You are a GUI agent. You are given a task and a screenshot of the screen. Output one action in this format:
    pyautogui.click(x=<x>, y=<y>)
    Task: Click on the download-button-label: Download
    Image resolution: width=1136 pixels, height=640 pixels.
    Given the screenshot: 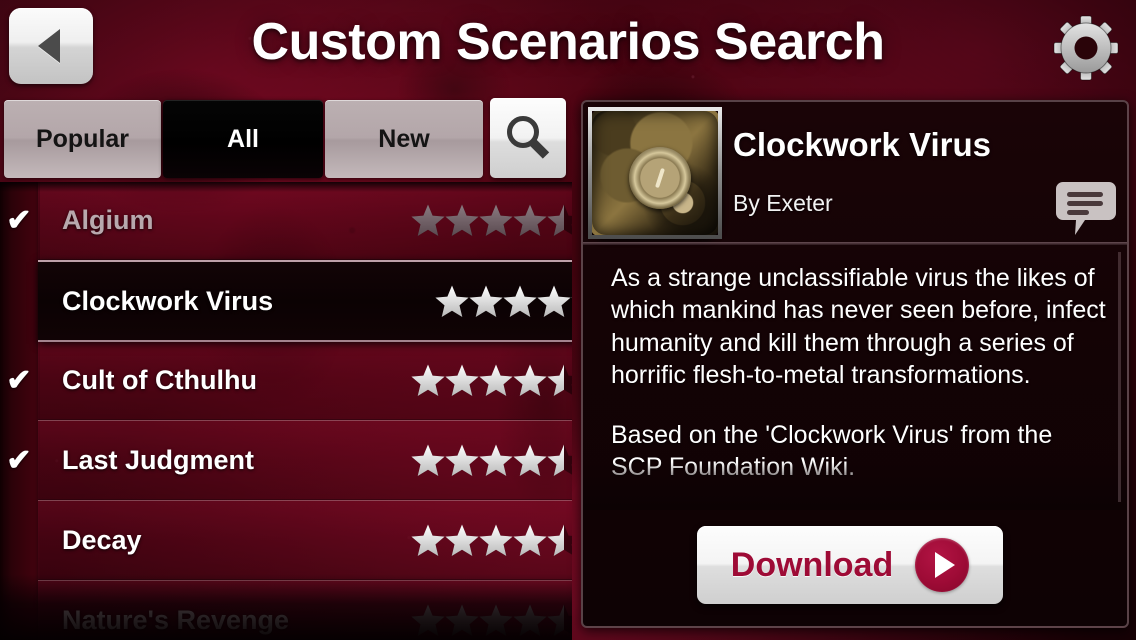 What is the action you would take?
    pyautogui.click(x=812, y=564)
    